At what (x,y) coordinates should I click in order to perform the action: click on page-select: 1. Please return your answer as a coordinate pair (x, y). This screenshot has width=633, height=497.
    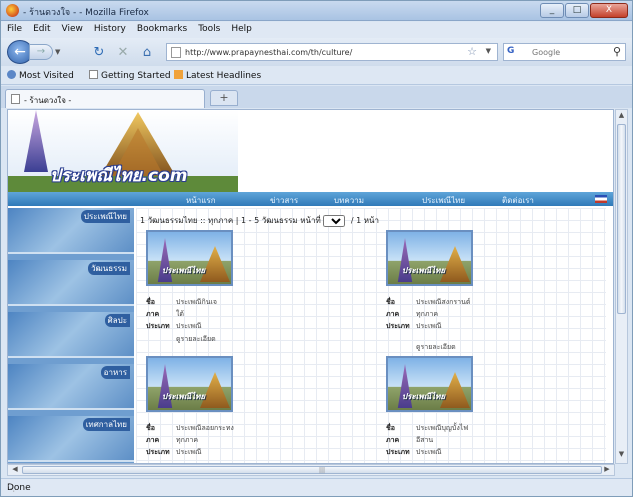
    Looking at the image, I should click on (334, 220).